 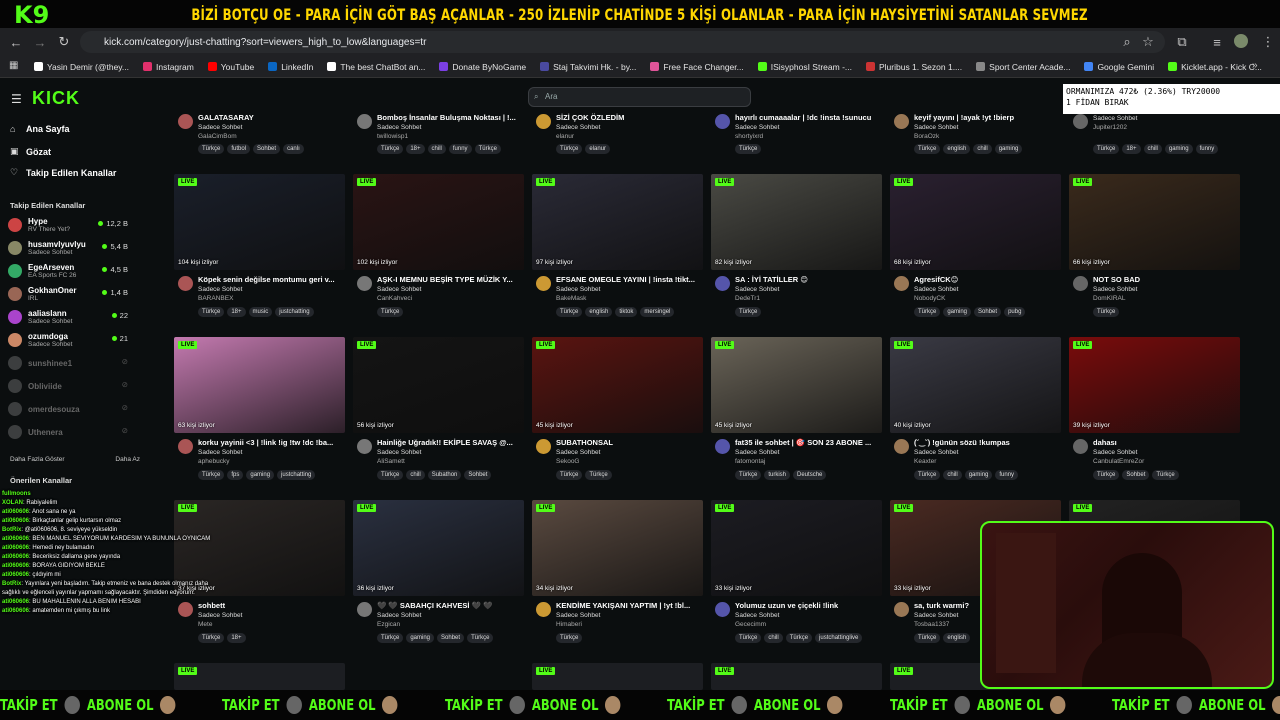 What do you see at coordinates (639, 97) in the screenshot?
I see `search-input: ⌕ Ara` at bounding box center [639, 97].